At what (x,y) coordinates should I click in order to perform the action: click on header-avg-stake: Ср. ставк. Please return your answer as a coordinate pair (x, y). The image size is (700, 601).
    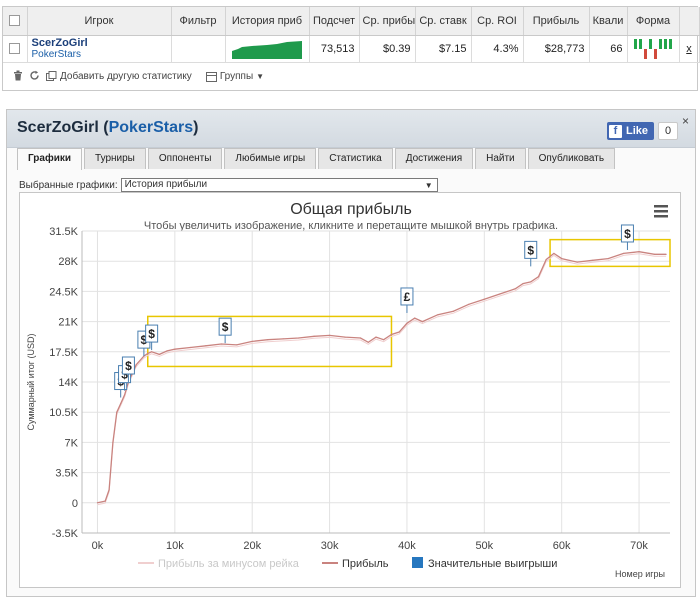
    Looking at the image, I should click on (443, 21).